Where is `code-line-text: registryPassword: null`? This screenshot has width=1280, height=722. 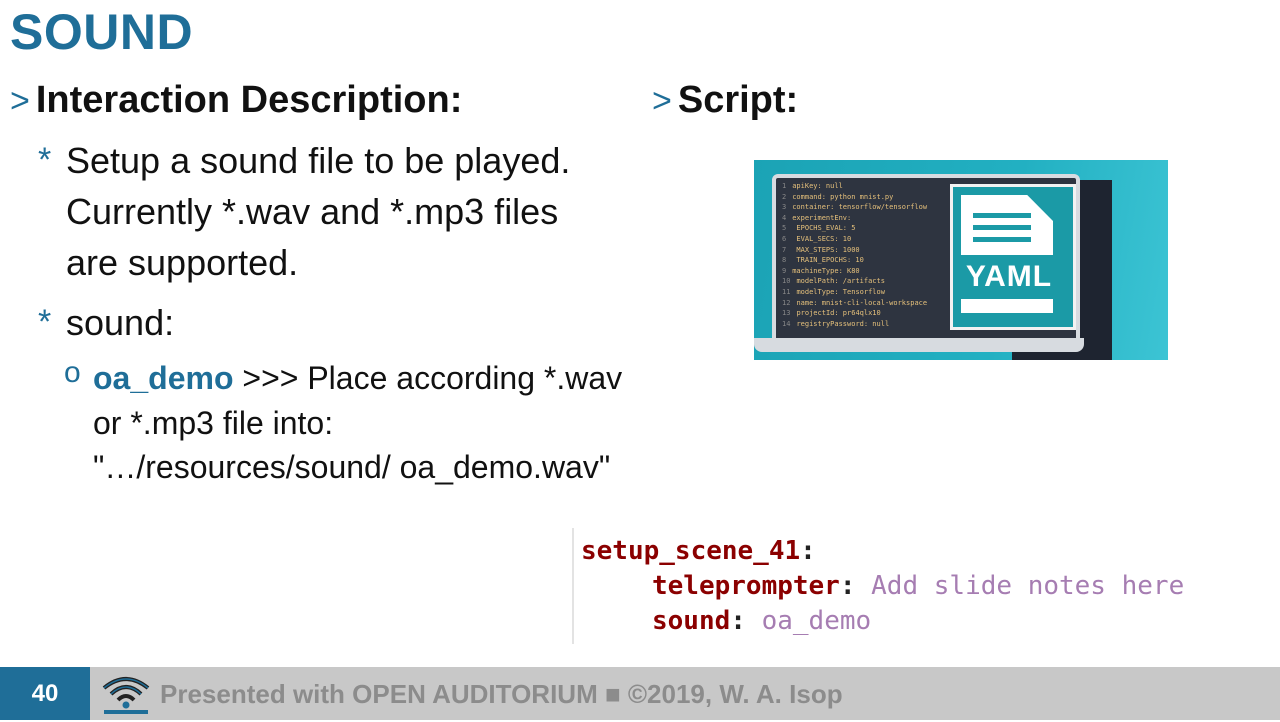
code-line-text: registryPassword: null is located at coordinates (843, 323).